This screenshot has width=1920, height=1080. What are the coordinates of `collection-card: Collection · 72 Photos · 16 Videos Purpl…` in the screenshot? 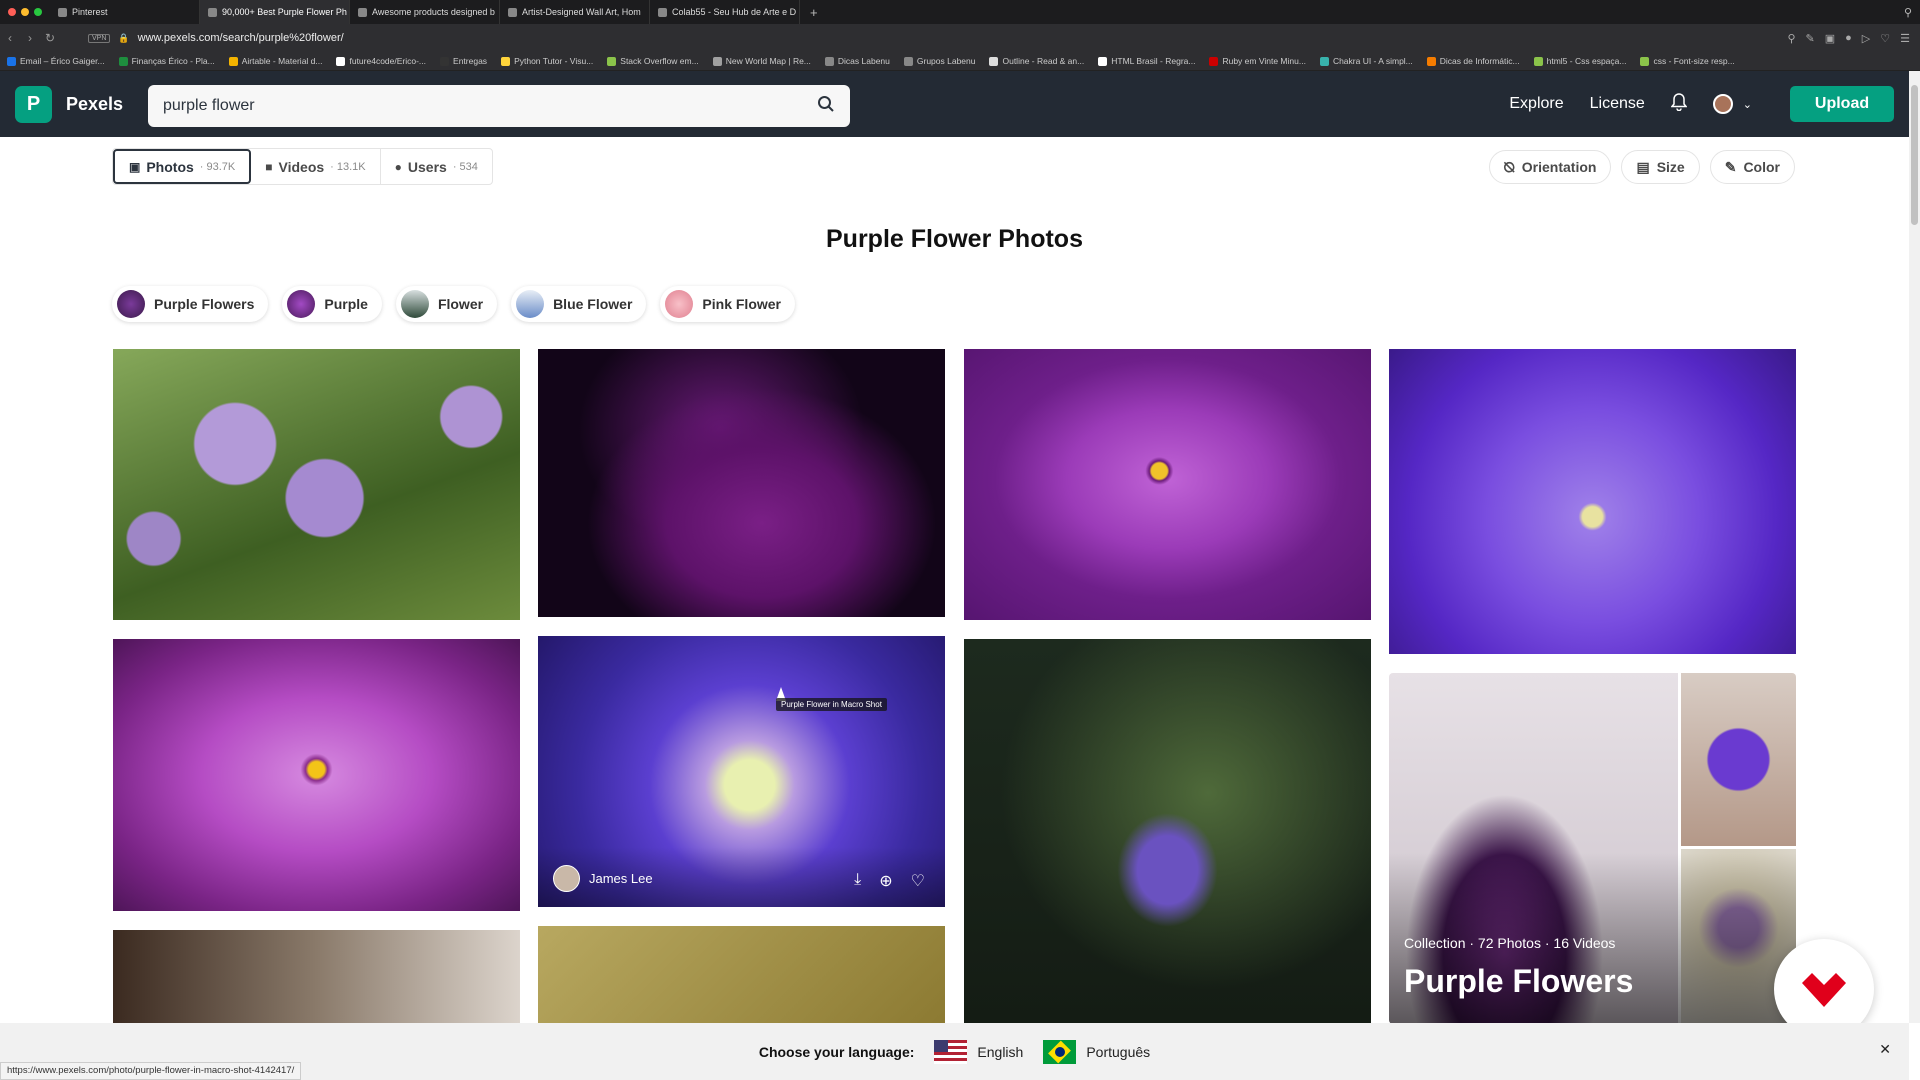 It's located at (1592, 848).